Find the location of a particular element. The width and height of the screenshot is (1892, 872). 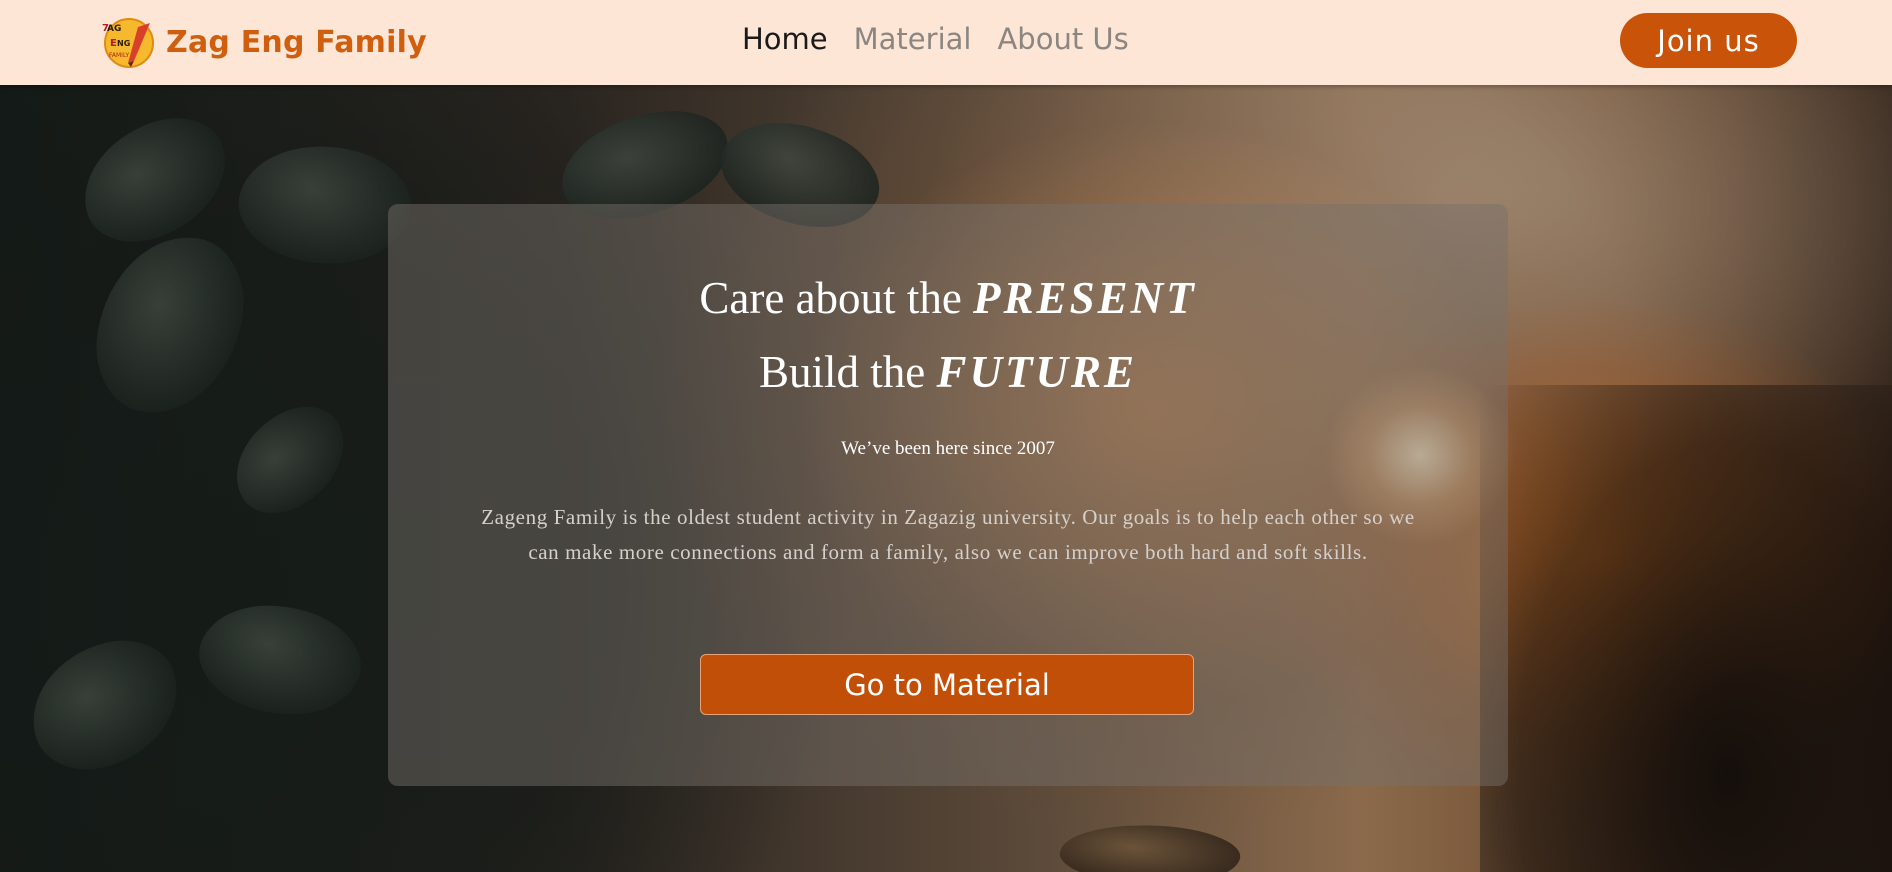

nav-link-home: Home is located at coordinates (785, 39).